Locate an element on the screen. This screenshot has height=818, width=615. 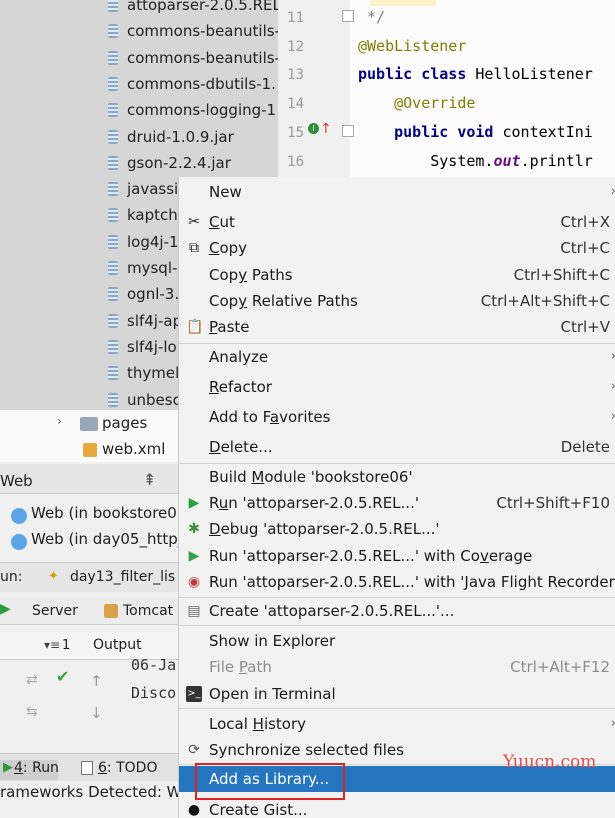
mnemonic: v is located at coordinates (484, 556).